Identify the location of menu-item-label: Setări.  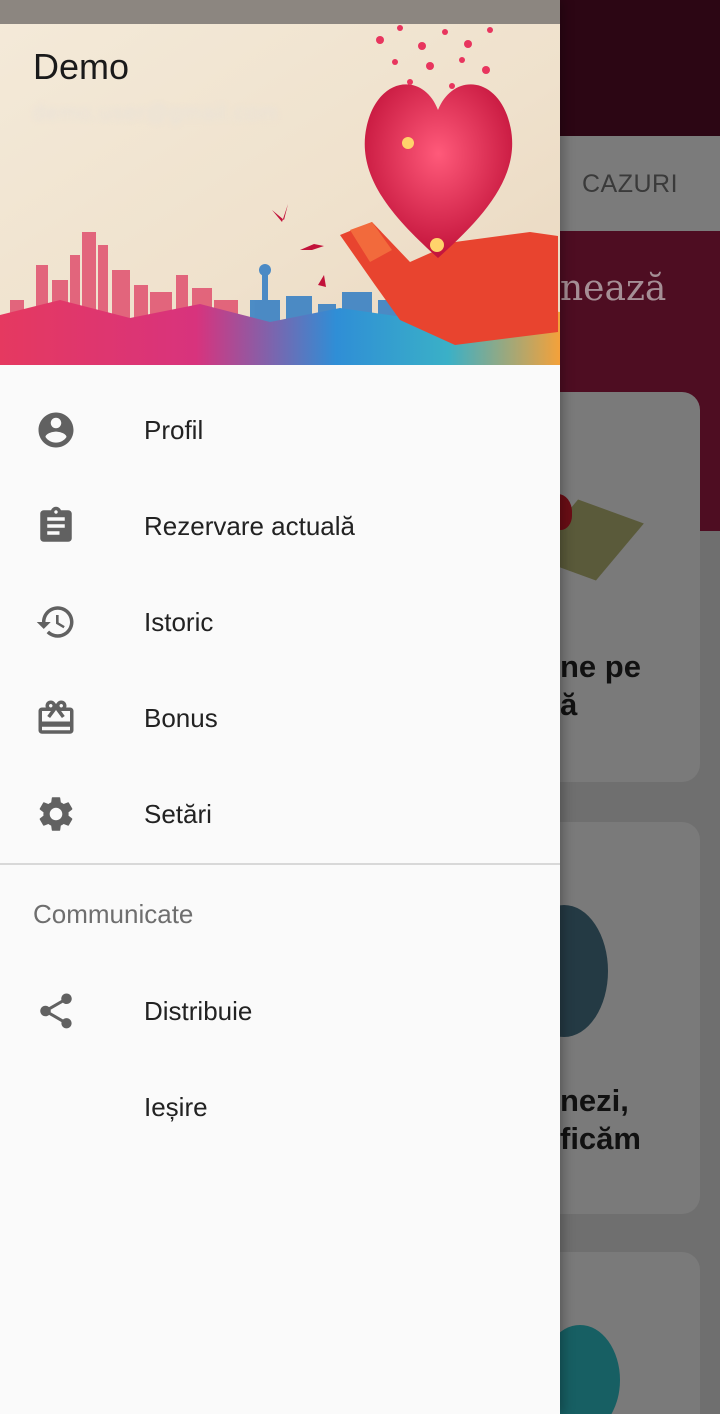
(178, 813).